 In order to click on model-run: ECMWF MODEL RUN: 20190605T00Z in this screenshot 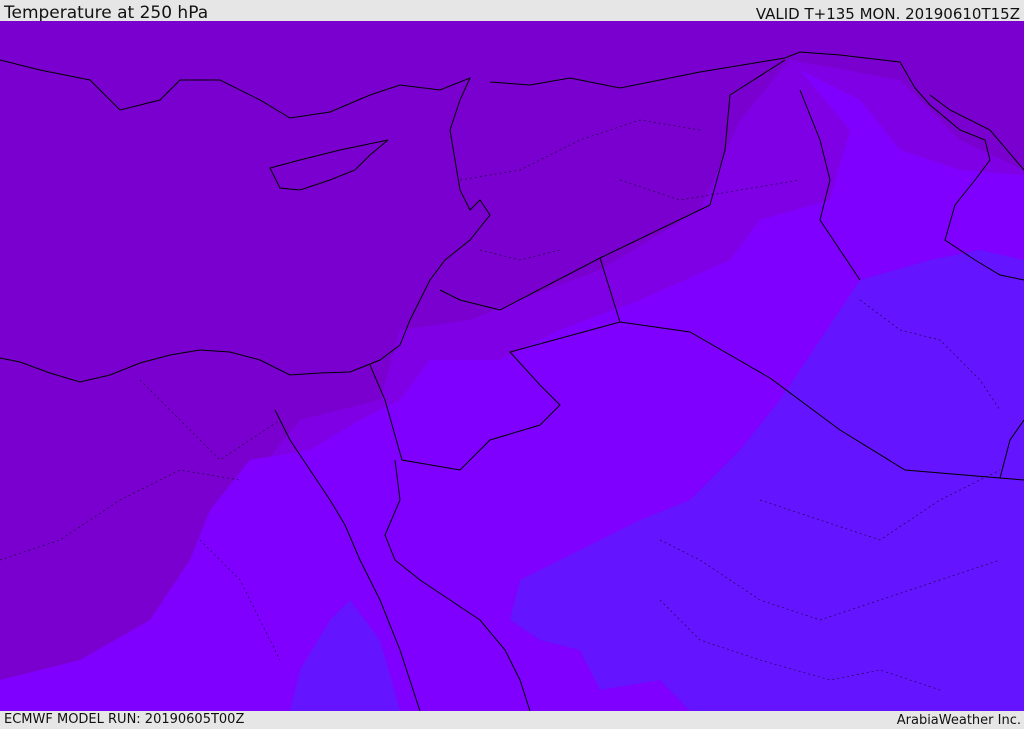, I will do `click(124, 719)`.